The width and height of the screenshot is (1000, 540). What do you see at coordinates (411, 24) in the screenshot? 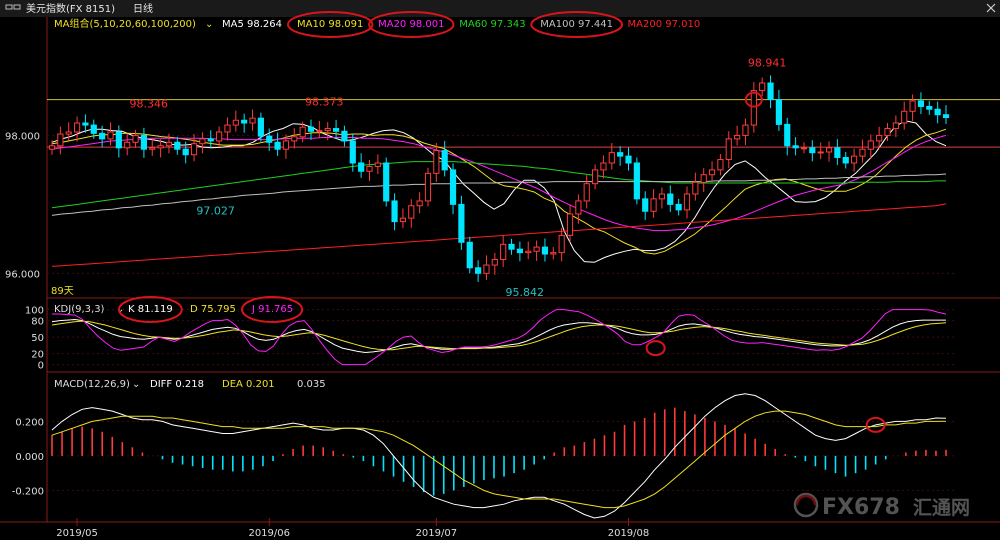
I see `legend-ma20: MA20 98.001` at bounding box center [411, 24].